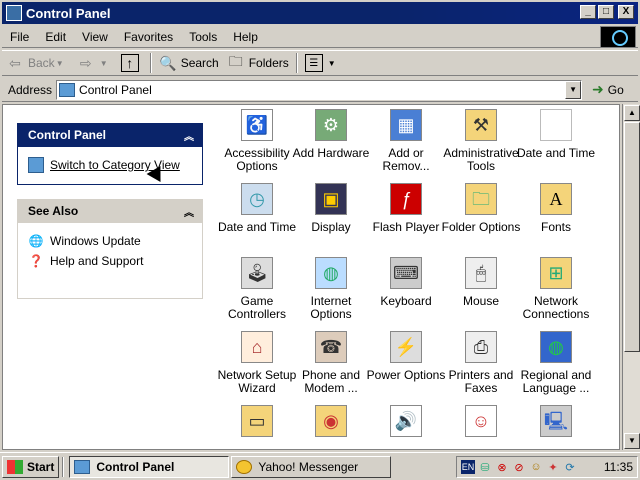 The image size is (640, 480). Describe the element at coordinates (19, 37) in the screenshot. I see `menu-file: File` at that location.